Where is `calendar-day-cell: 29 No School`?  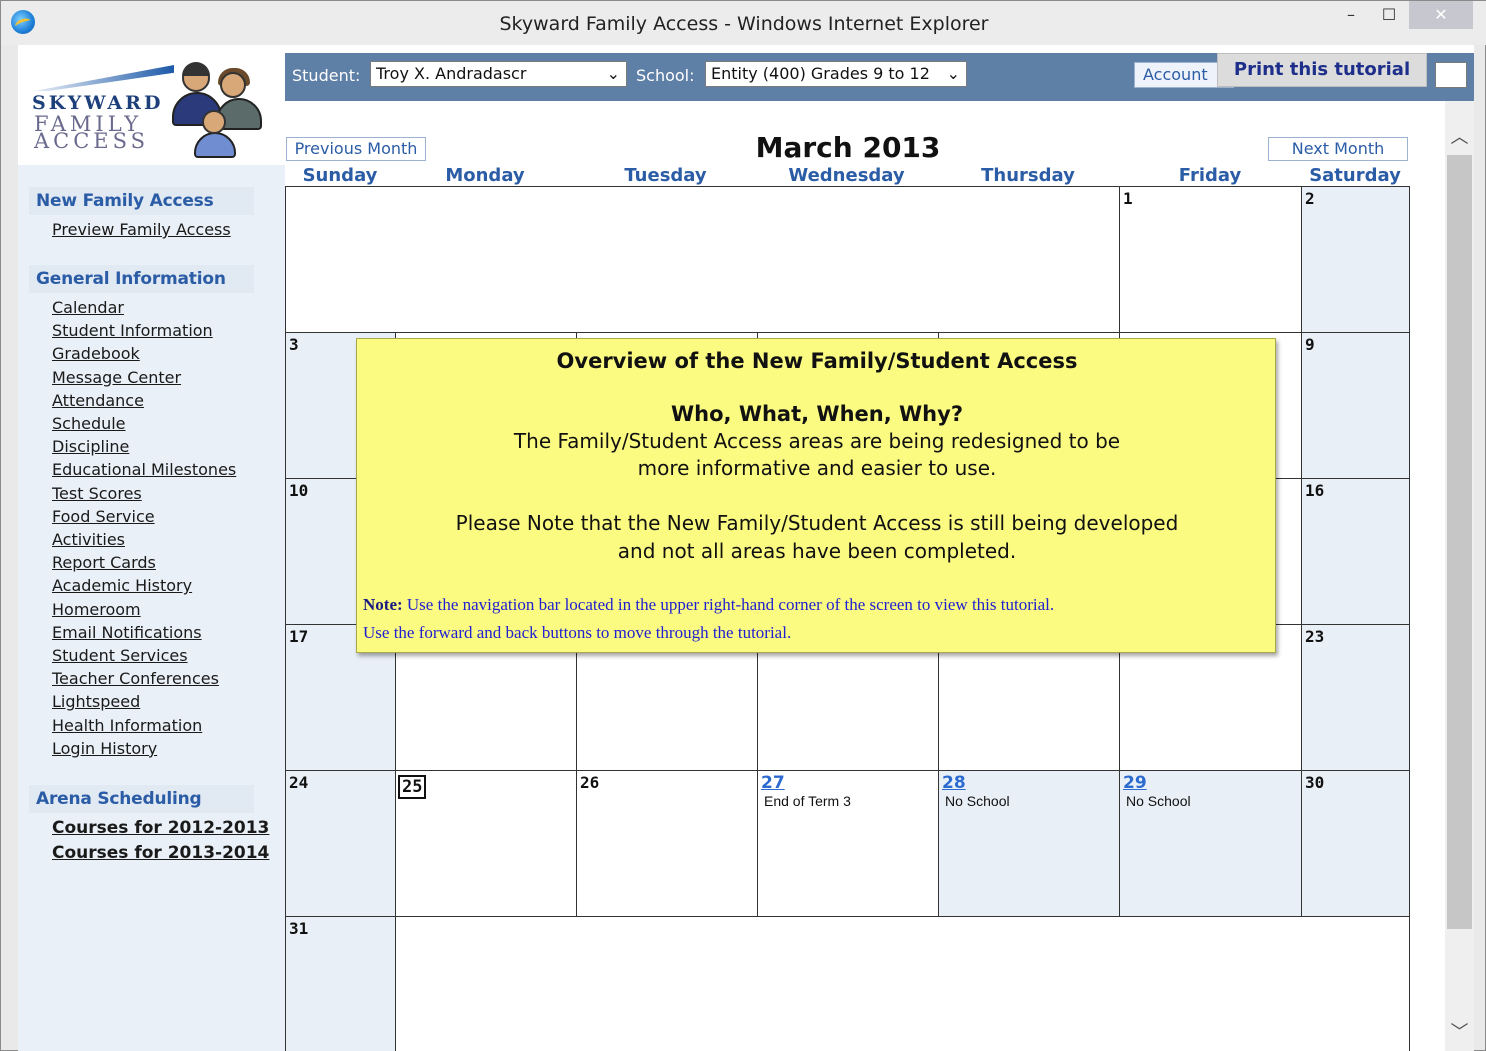
calendar-day-cell: 29 No School is located at coordinates (1210, 843).